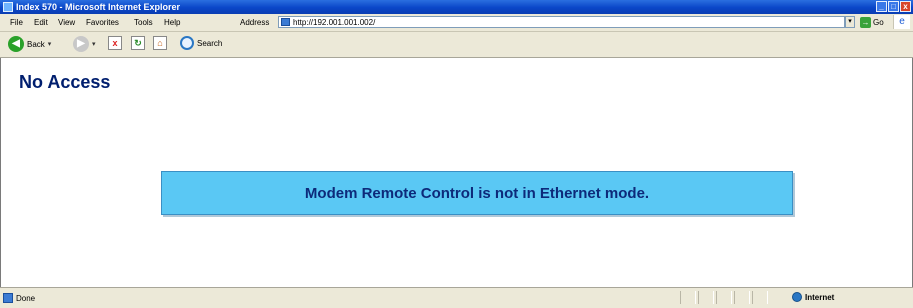  I want to click on back-button: ◀ Back ▾, so click(29, 44).